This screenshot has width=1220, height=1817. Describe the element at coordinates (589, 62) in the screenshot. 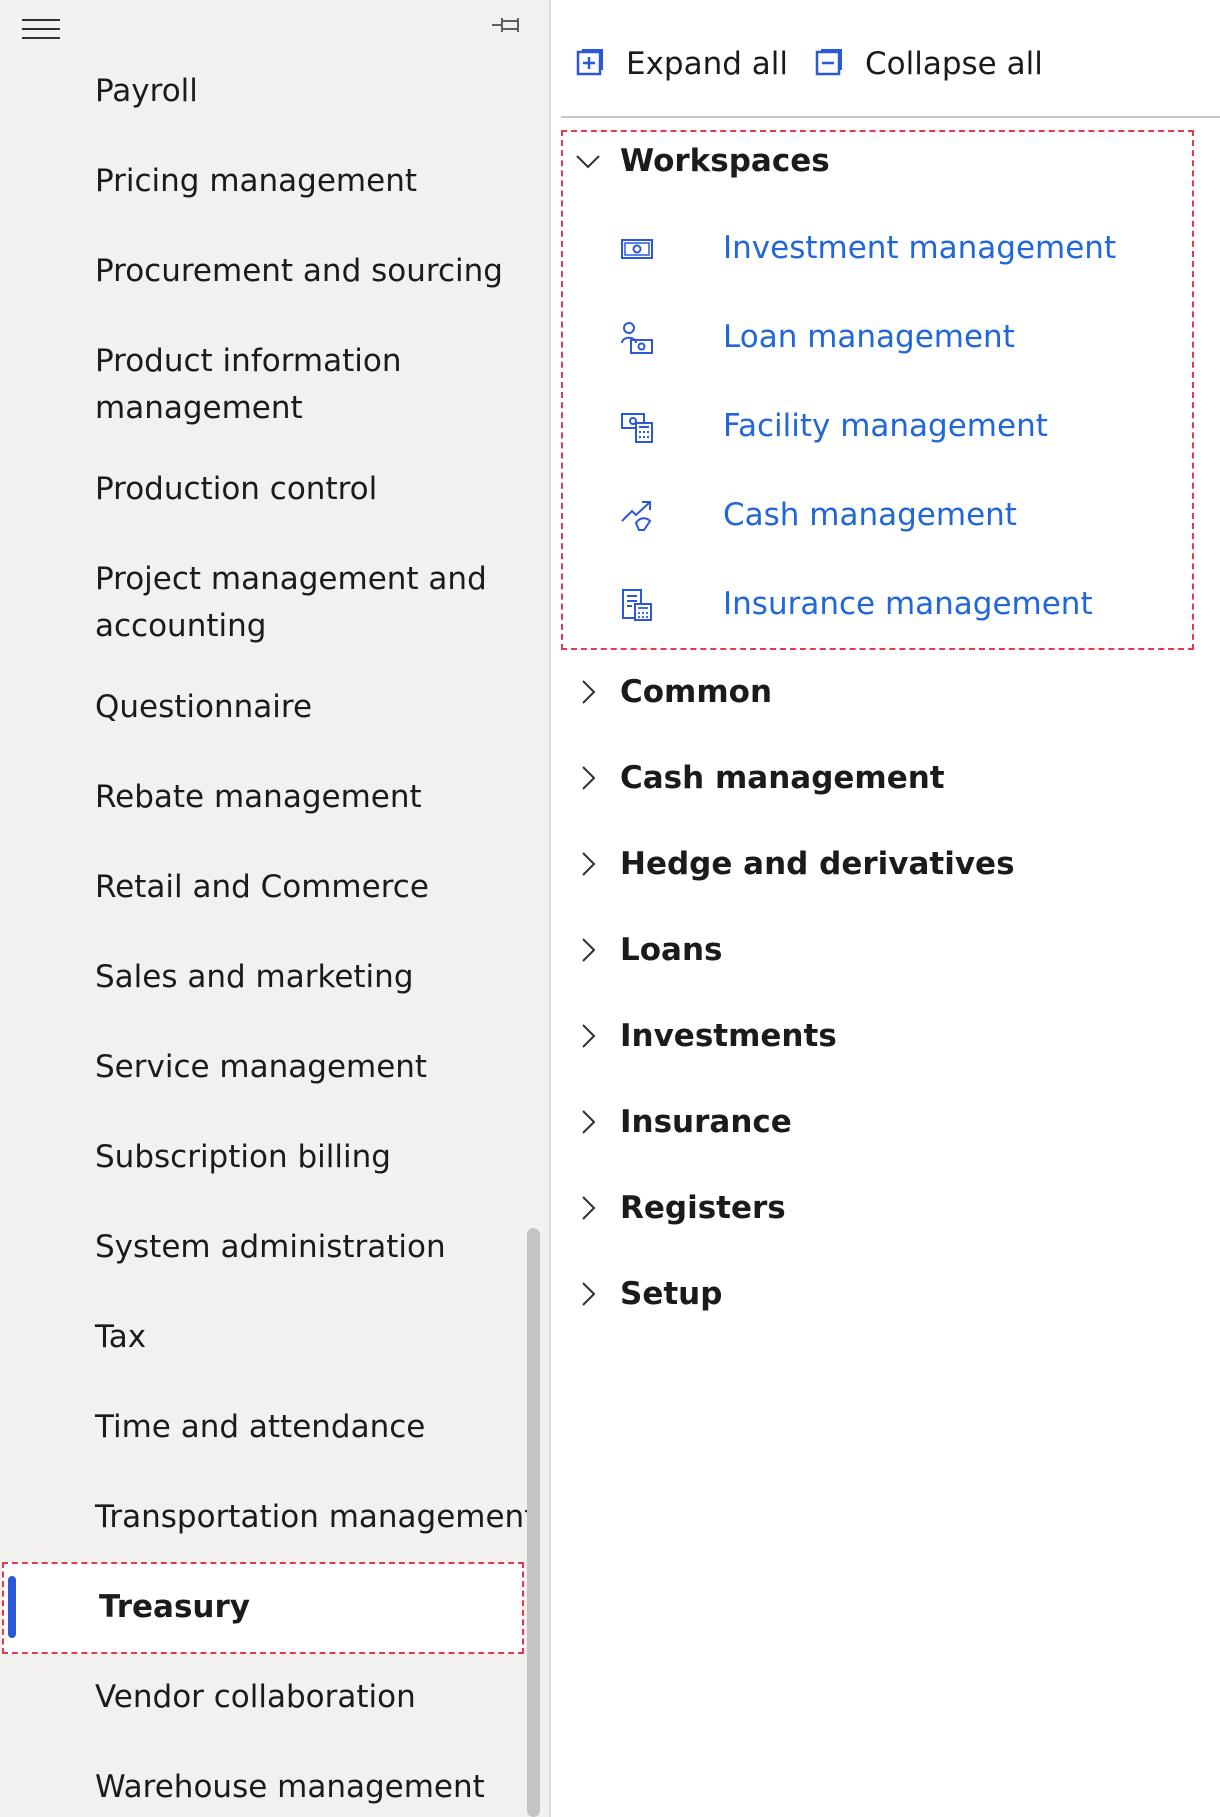

I see `expand-icon` at that location.